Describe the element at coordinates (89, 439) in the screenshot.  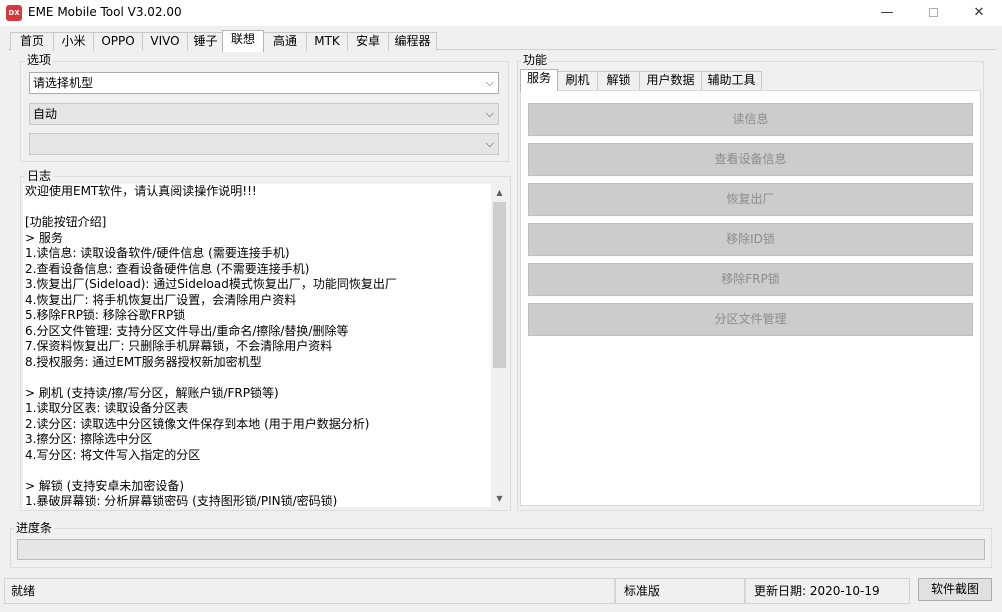
I see `log-line: 3.擦分区: 擦除选中分区` at that location.